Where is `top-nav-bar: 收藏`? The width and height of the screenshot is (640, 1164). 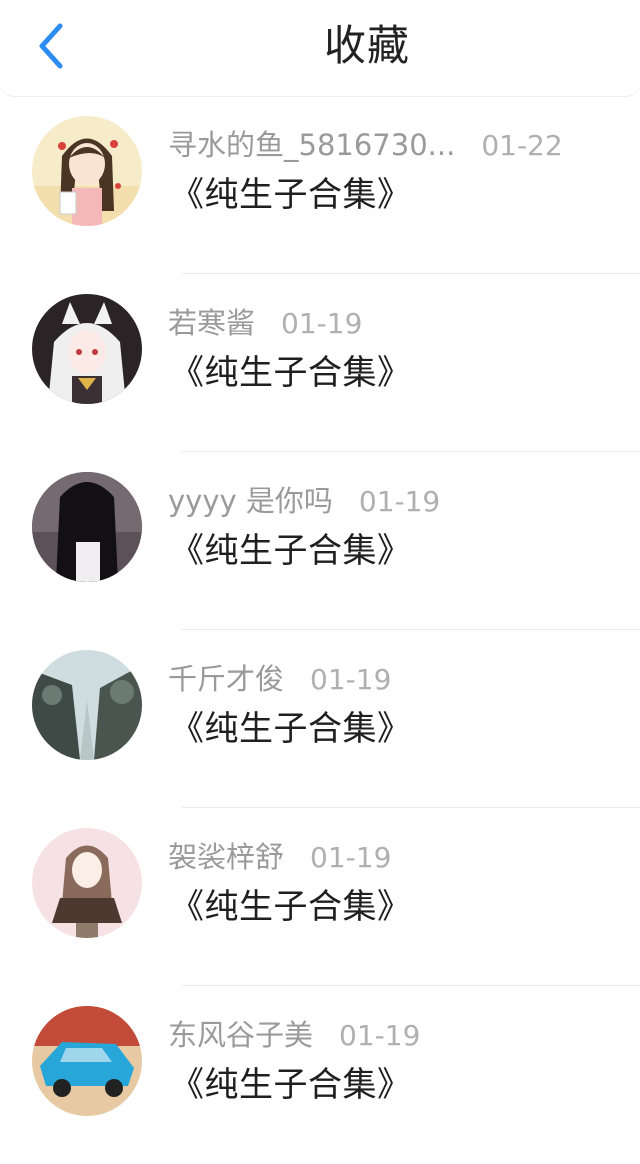
top-nav-bar: 收藏 is located at coordinates (320, 48).